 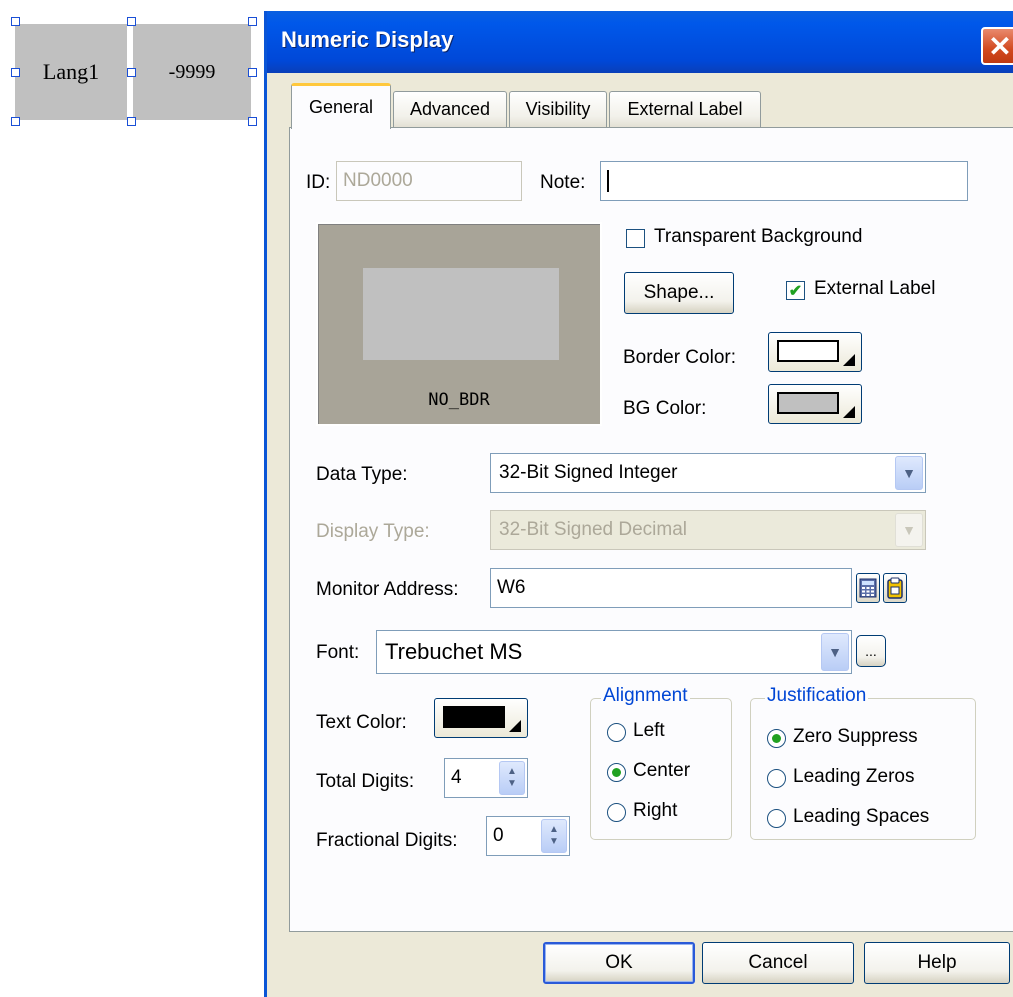 I want to click on alignment-center-radio, so click(x=616, y=772).